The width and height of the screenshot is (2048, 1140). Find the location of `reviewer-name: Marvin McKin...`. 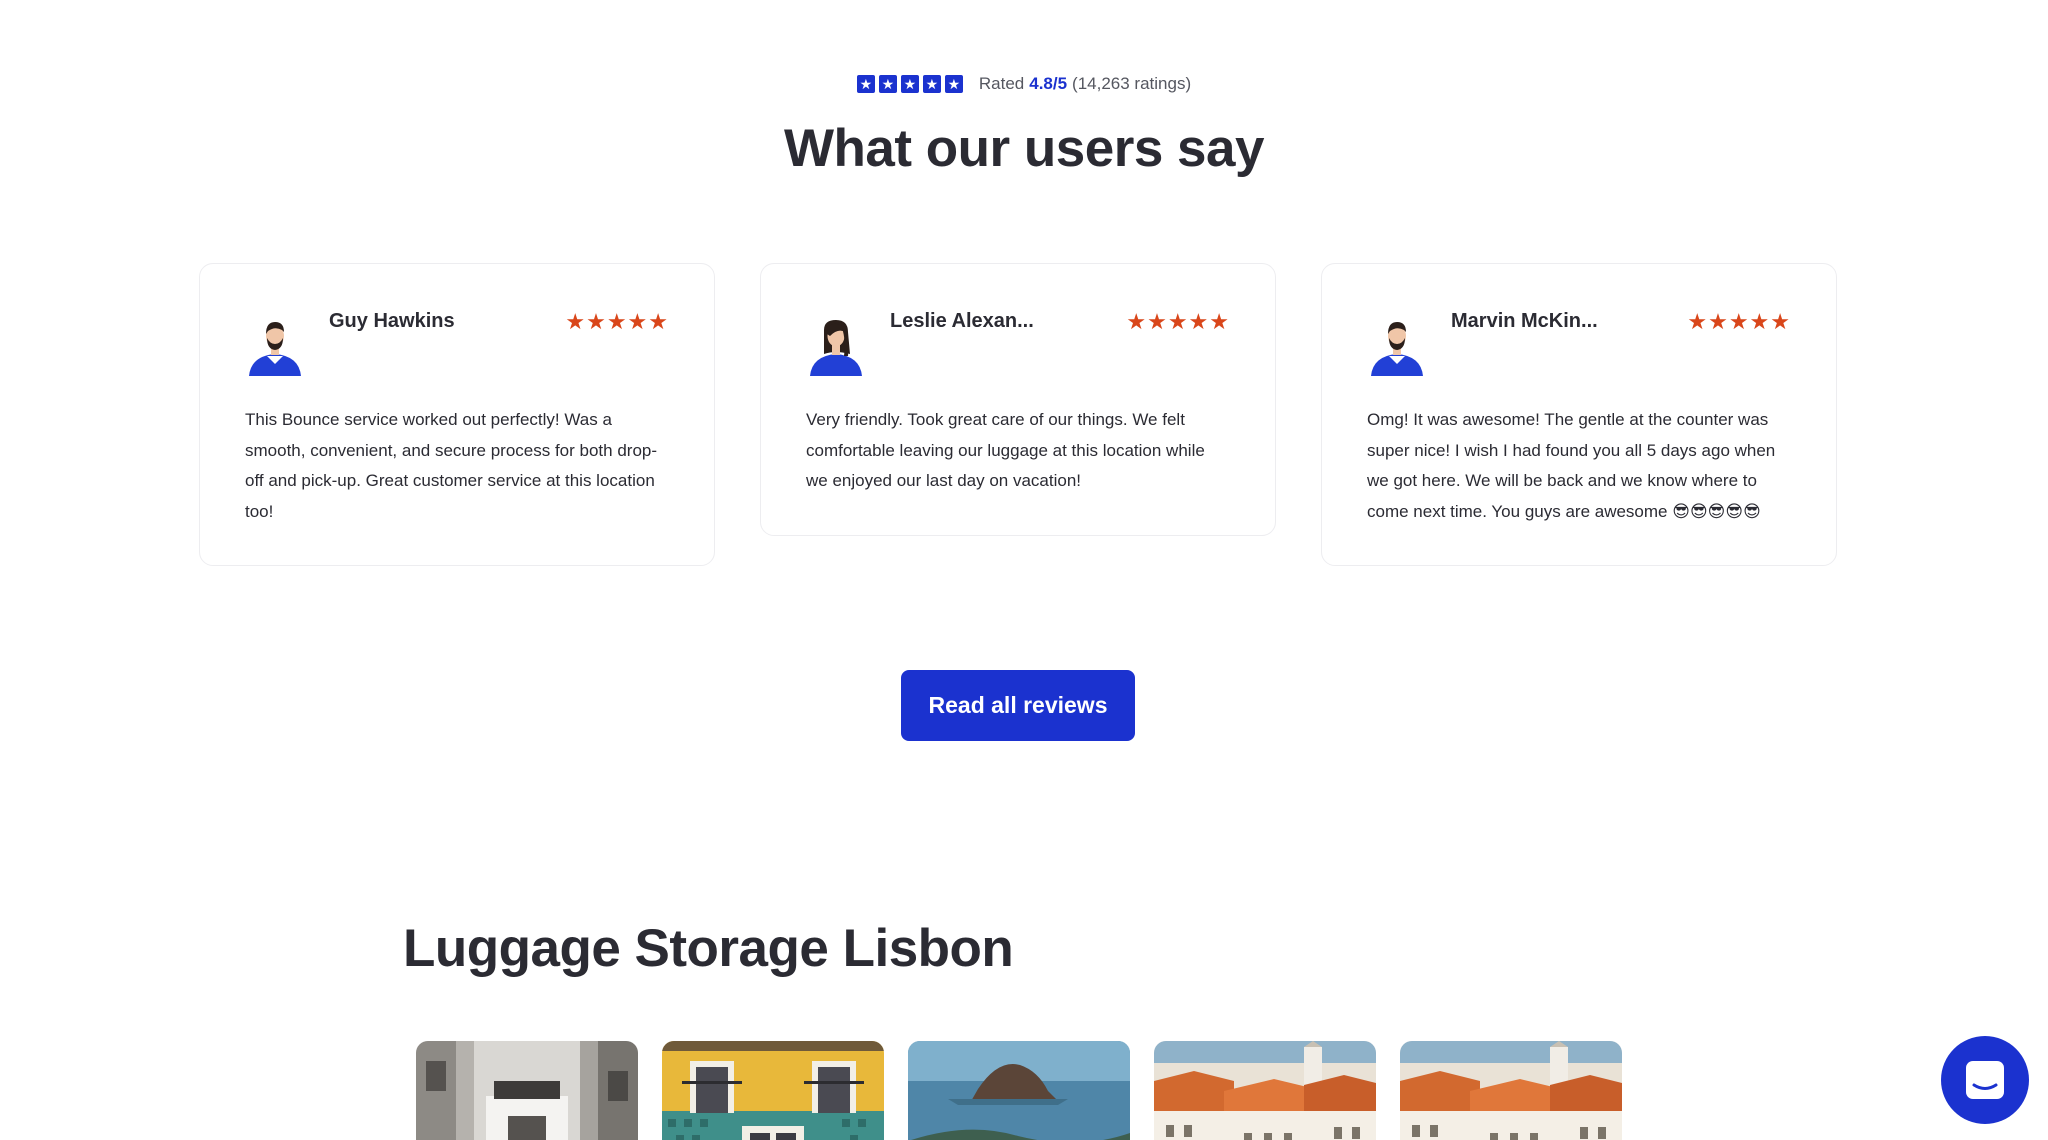

reviewer-name: Marvin McKin... is located at coordinates (1524, 321).